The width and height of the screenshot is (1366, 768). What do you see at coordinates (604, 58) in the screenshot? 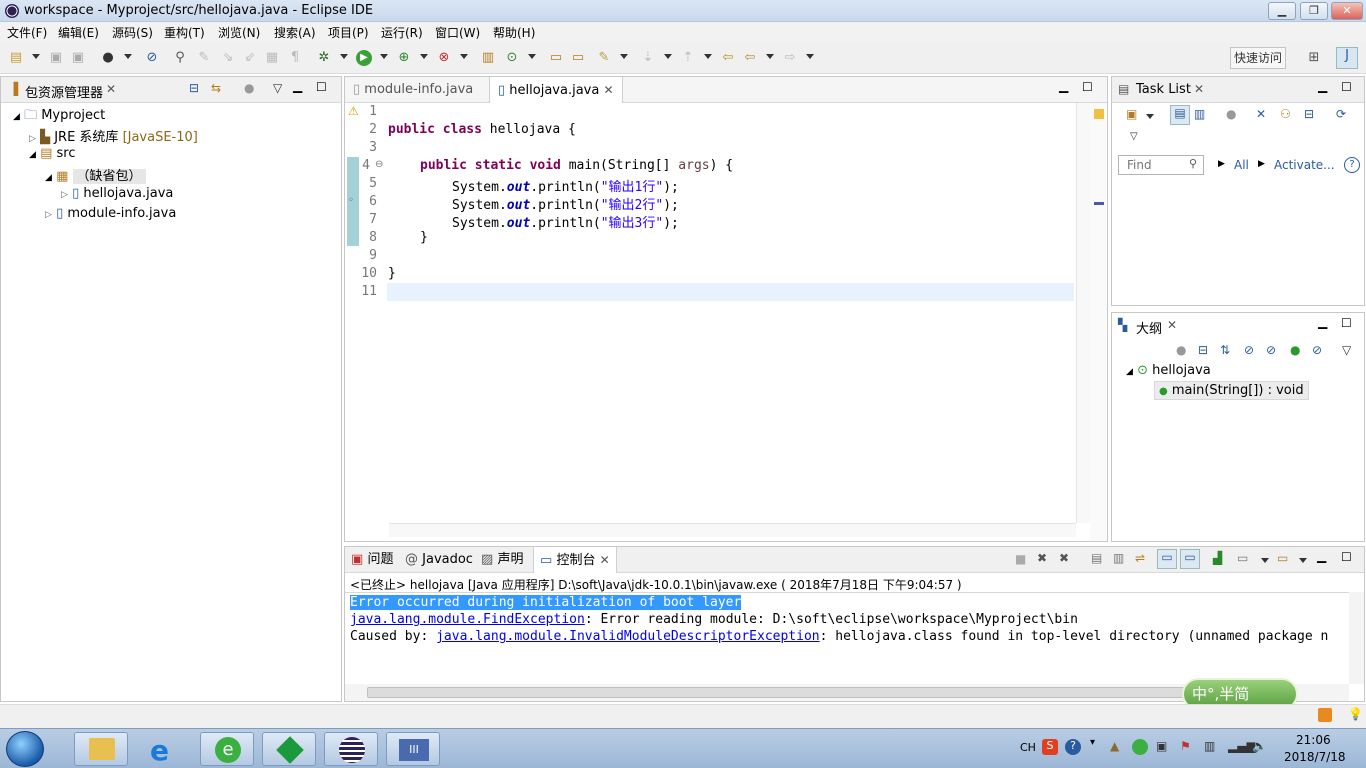
I see `search-tool-icon: ✎` at bounding box center [604, 58].